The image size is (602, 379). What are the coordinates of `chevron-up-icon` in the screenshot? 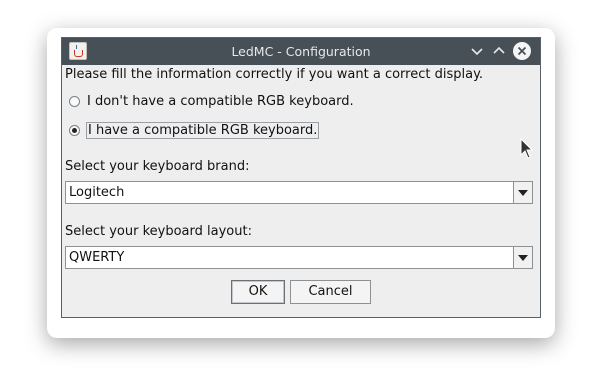 It's located at (499, 50).